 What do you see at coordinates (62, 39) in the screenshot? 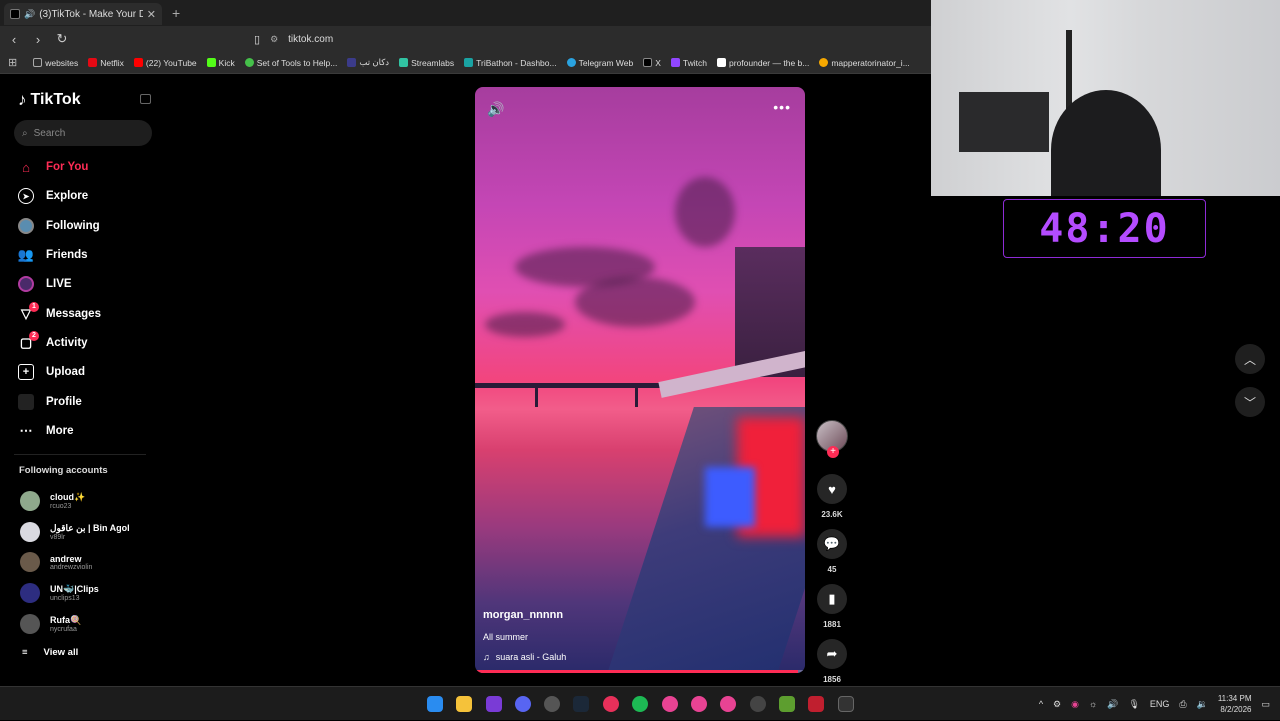
I see `reload-icon: ↻` at bounding box center [62, 39].